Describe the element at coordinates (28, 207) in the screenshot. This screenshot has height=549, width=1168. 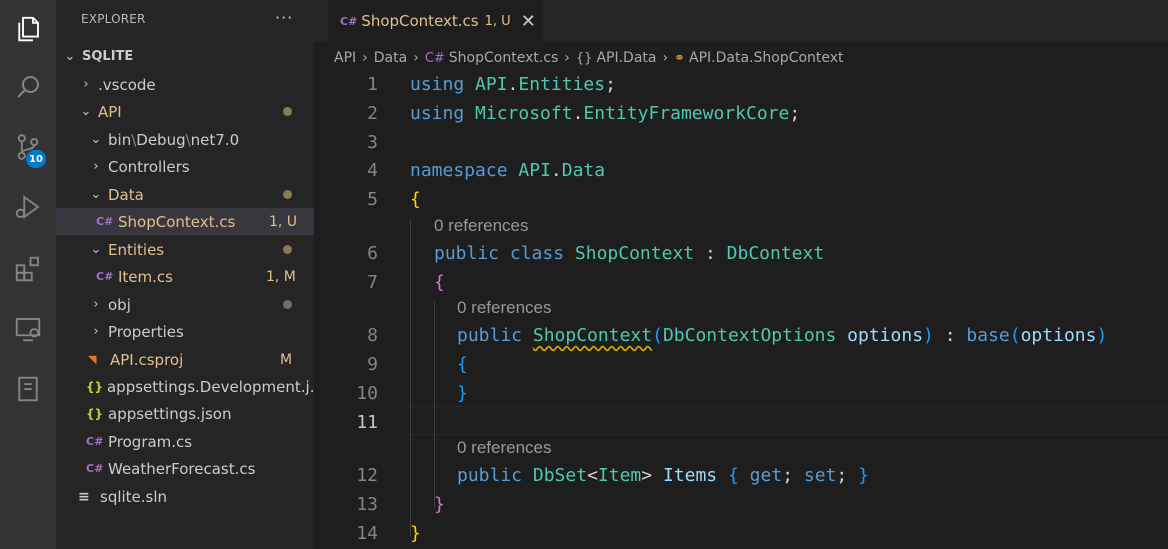
I see `run-debug-icon` at that location.